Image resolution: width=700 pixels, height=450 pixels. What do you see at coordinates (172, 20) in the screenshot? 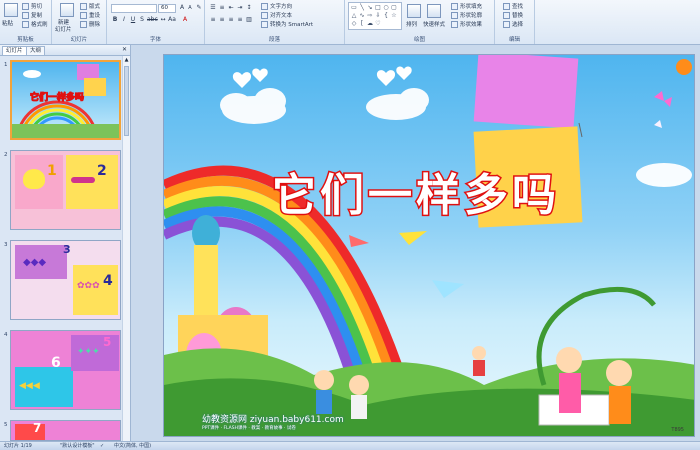
I see `change-case-icon: Aa` at bounding box center [172, 20].